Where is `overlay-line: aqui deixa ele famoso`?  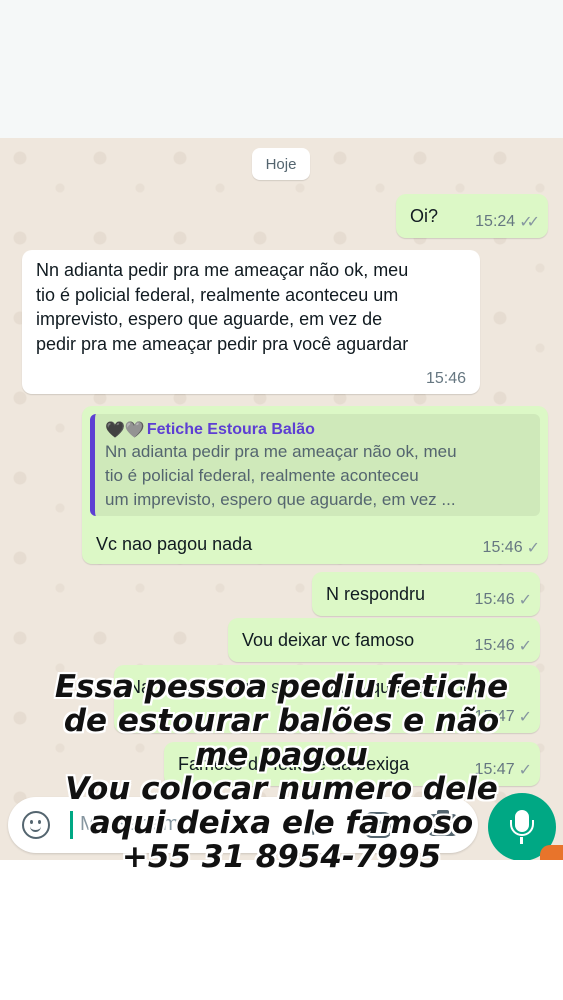
overlay-line: aqui deixa ele famoso is located at coordinates (281, 823).